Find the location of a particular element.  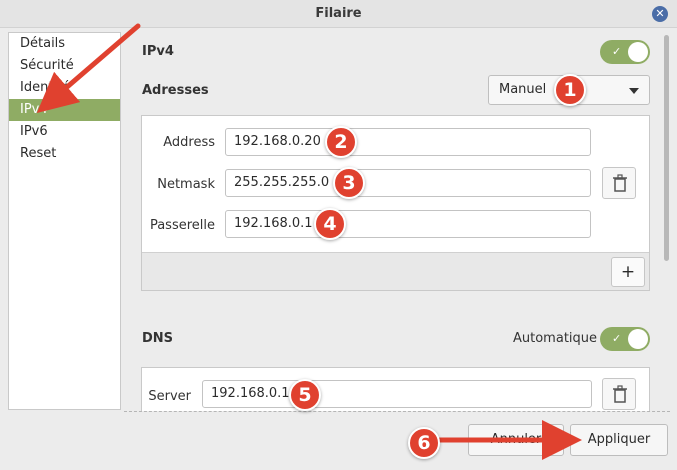

ipv4-toggle: ✓ is located at coordinates (625, 52).